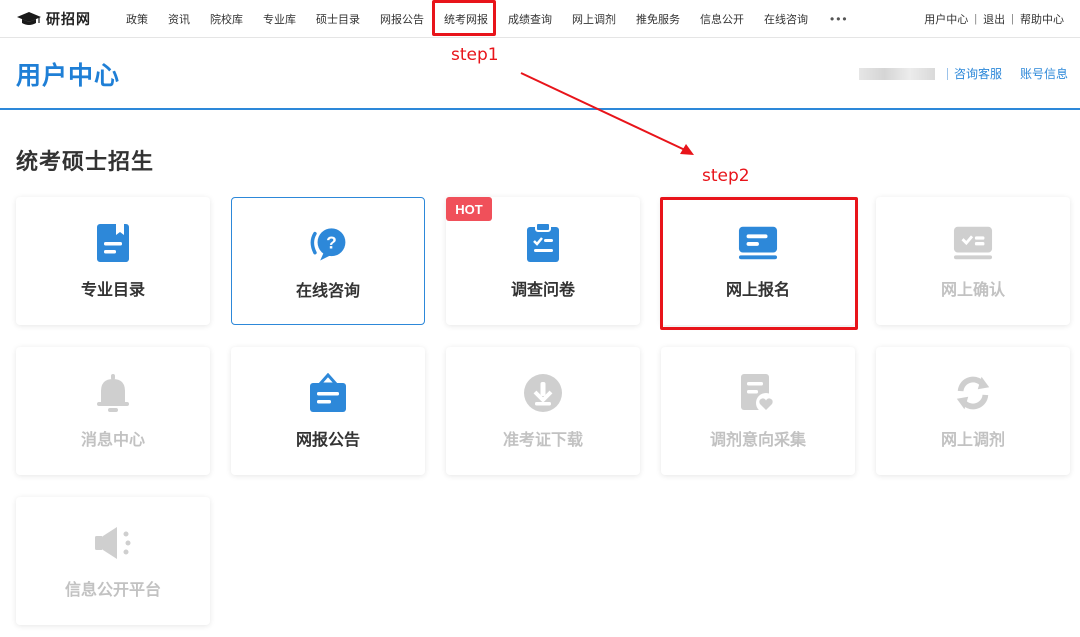 The image size is (1080, 637). What do you see at coordinates (726, 176) in the screenshot?
I see `step2-label: step2` at bounding box center [726, 176].